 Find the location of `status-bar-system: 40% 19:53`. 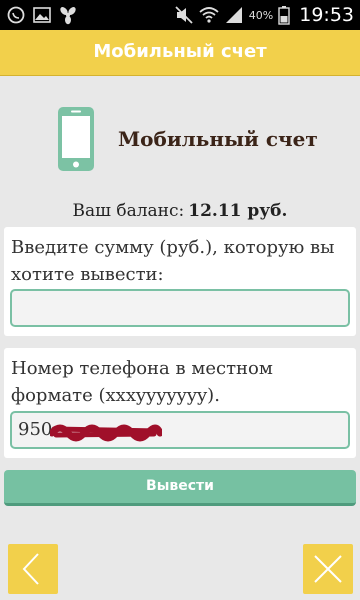

status-bar-system: 40% 19:53 is located at coordinates (264, 15).